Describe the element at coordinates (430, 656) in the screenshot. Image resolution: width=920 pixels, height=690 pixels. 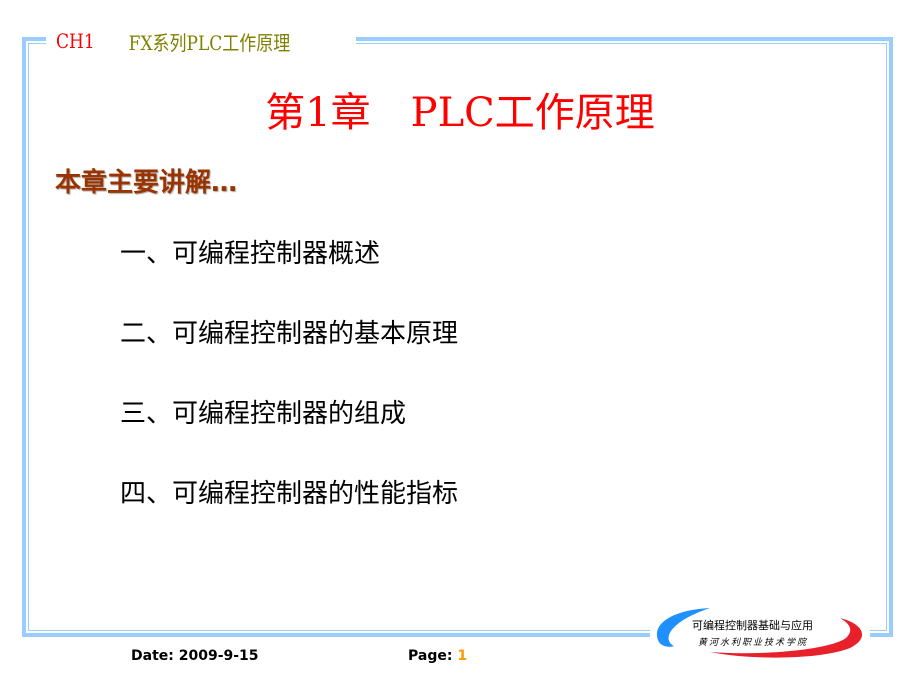
I see `page-label: Page:` at that location.